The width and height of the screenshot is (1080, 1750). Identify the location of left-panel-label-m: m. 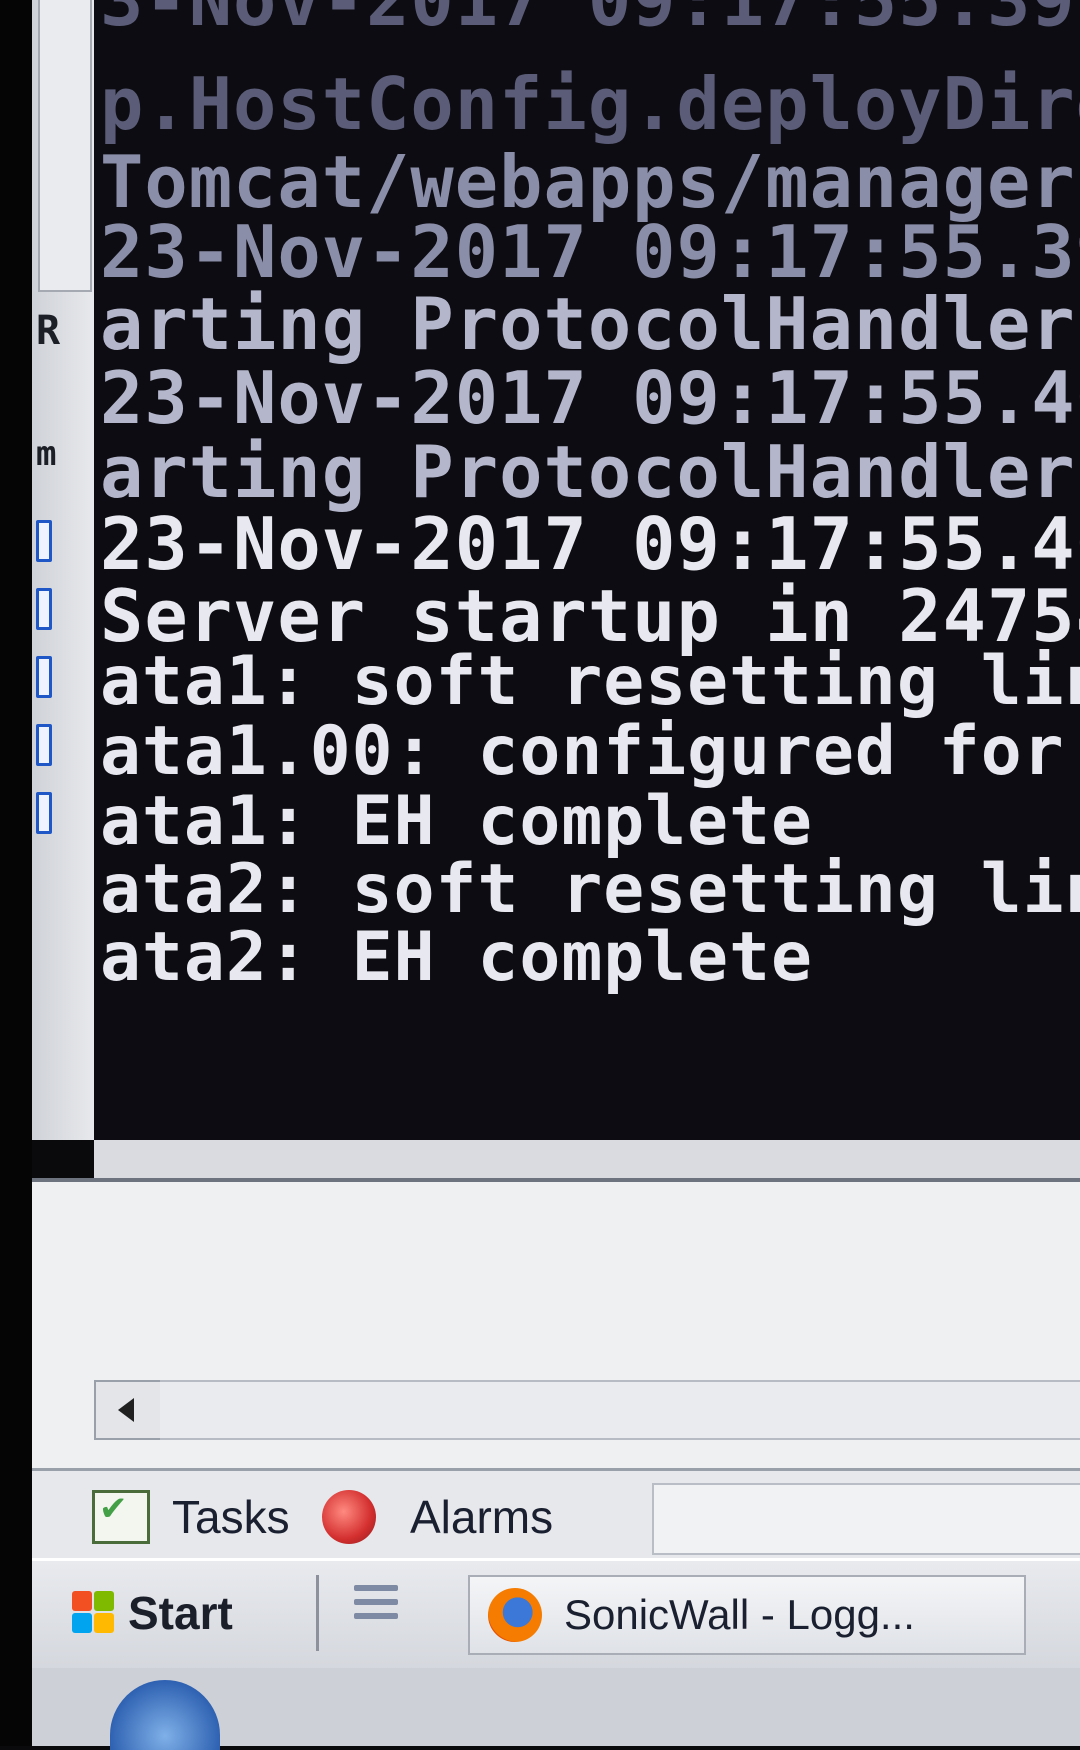
(46, 454).